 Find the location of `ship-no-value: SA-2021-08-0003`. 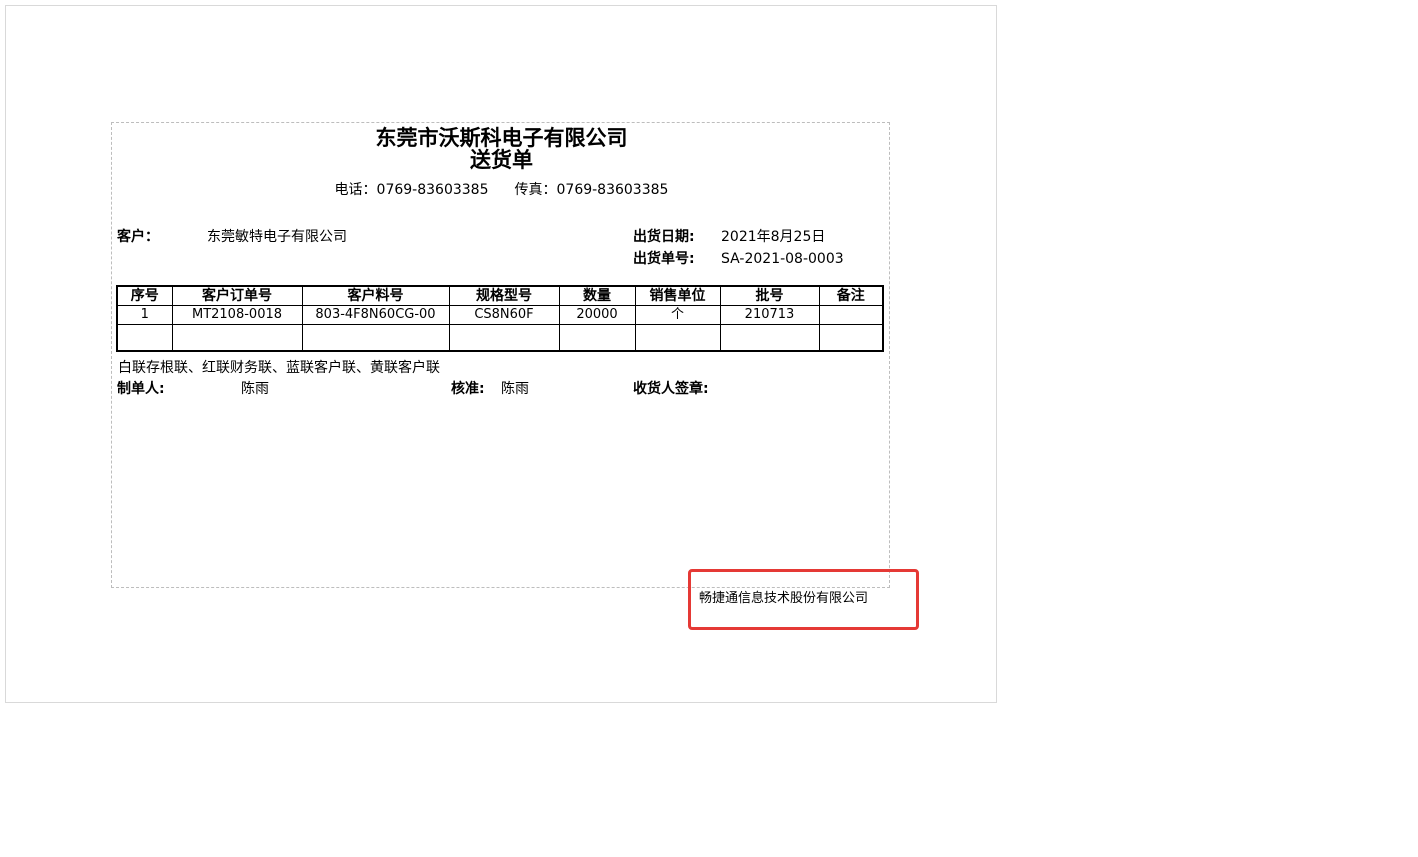

ship-no-value: SA-2021-08-0003 is located at coordinates (782, 259).